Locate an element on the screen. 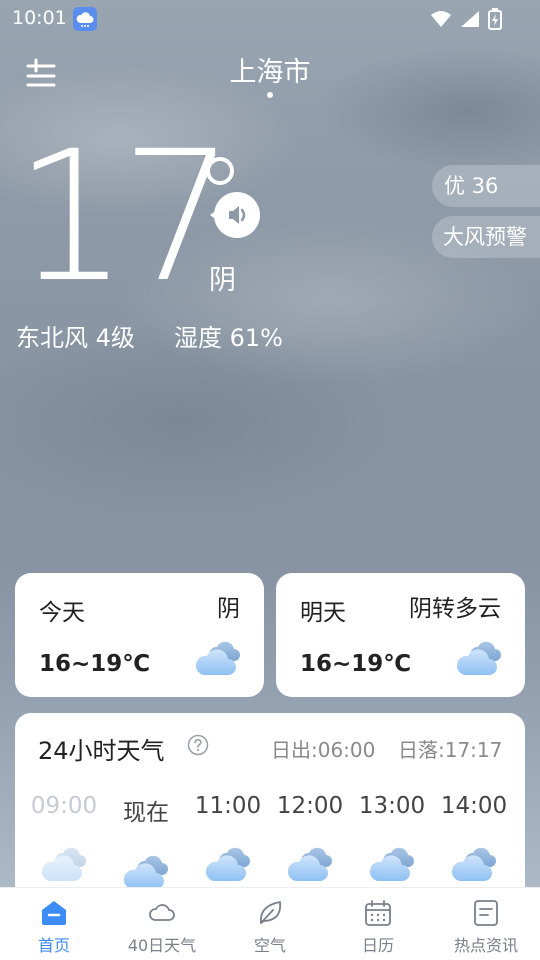  weather-app-icon is located at coordinates (85, 19).